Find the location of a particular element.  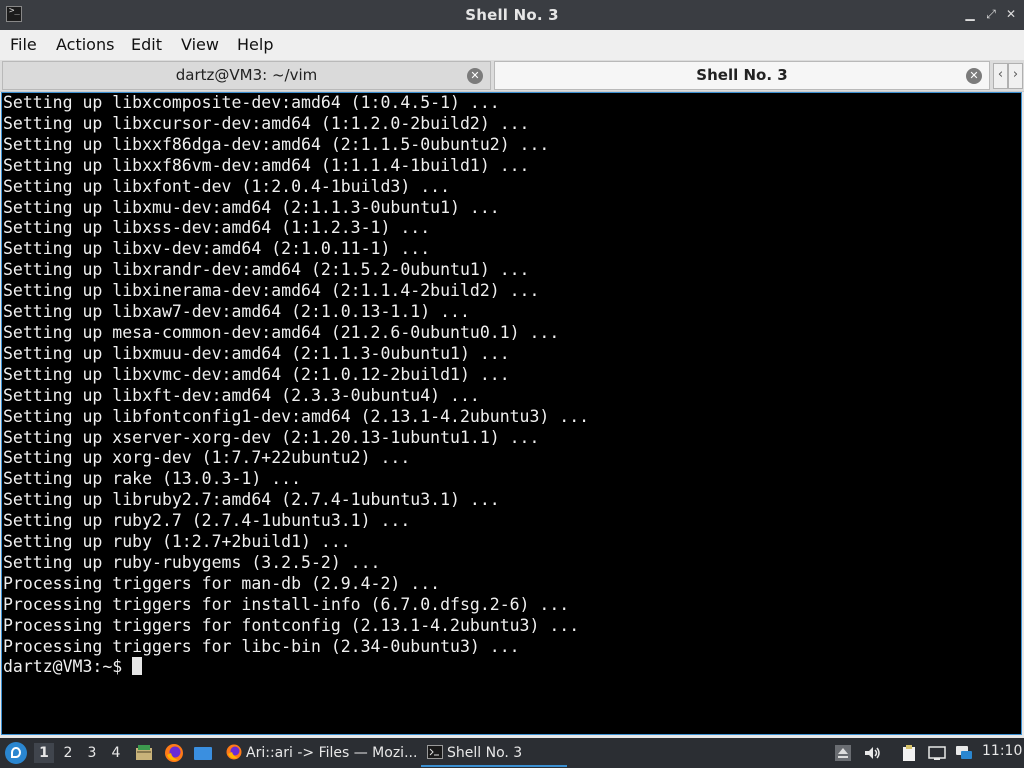

tab-scroll-right-icon: › is located at coordinates (1015, 76).